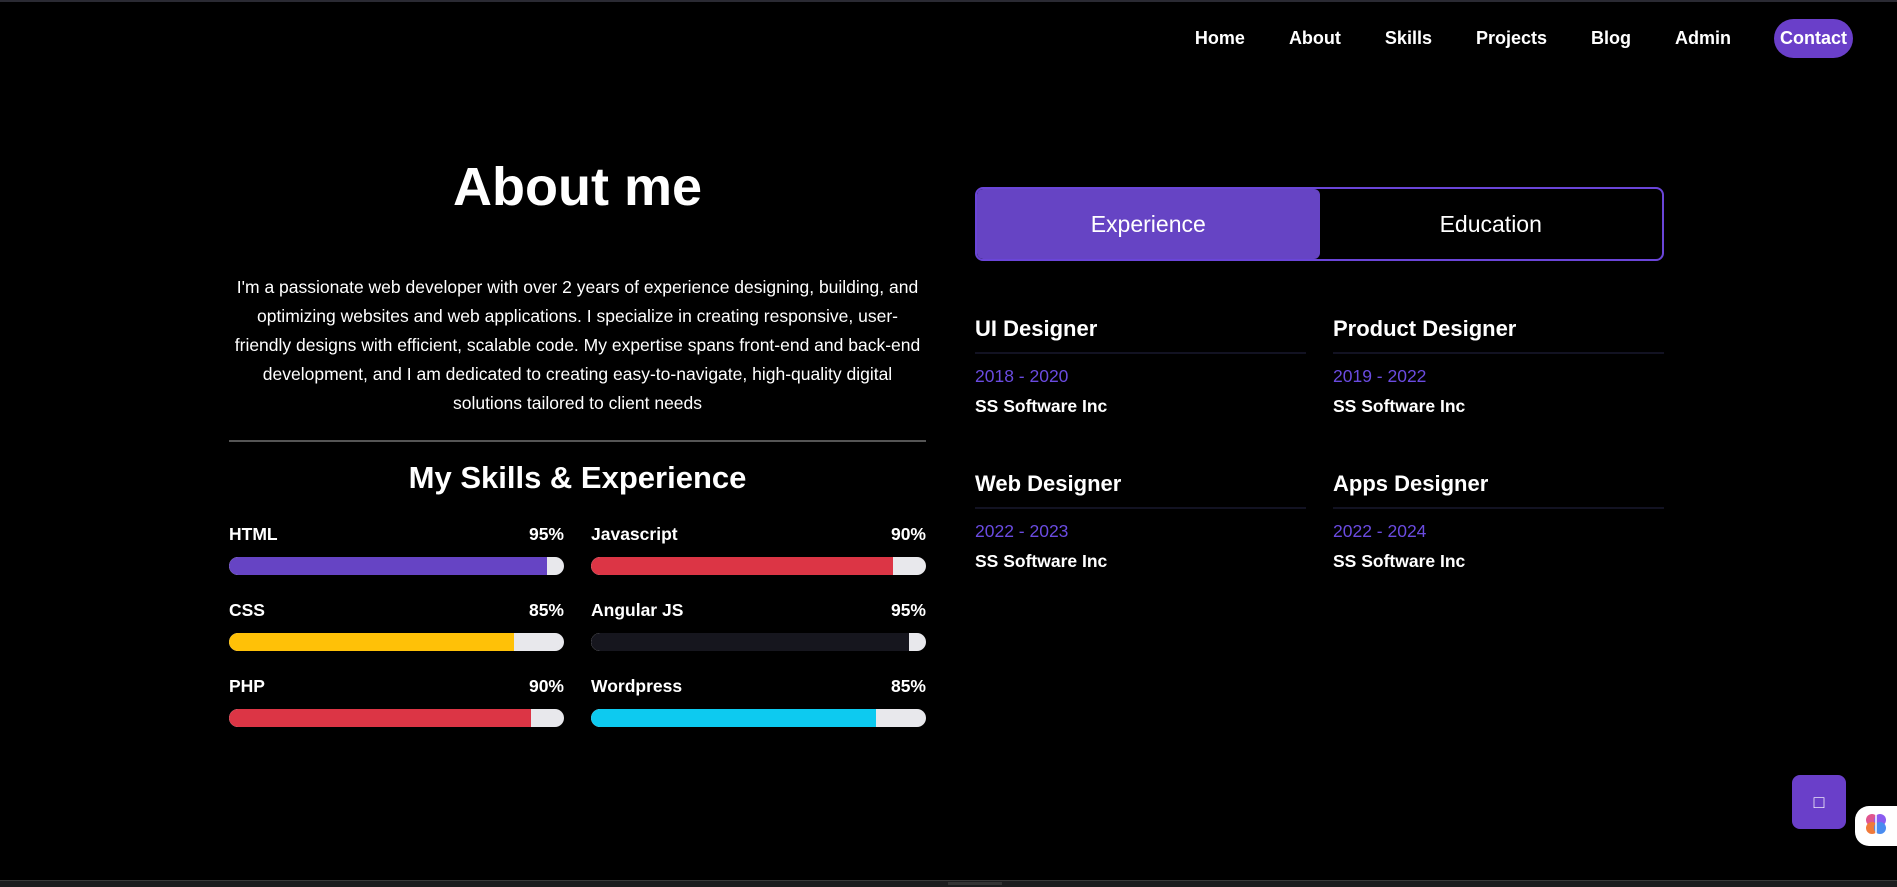 The image size is (1897, 887). I want to click on skill-php: PHP 90%, so click(396, 701).